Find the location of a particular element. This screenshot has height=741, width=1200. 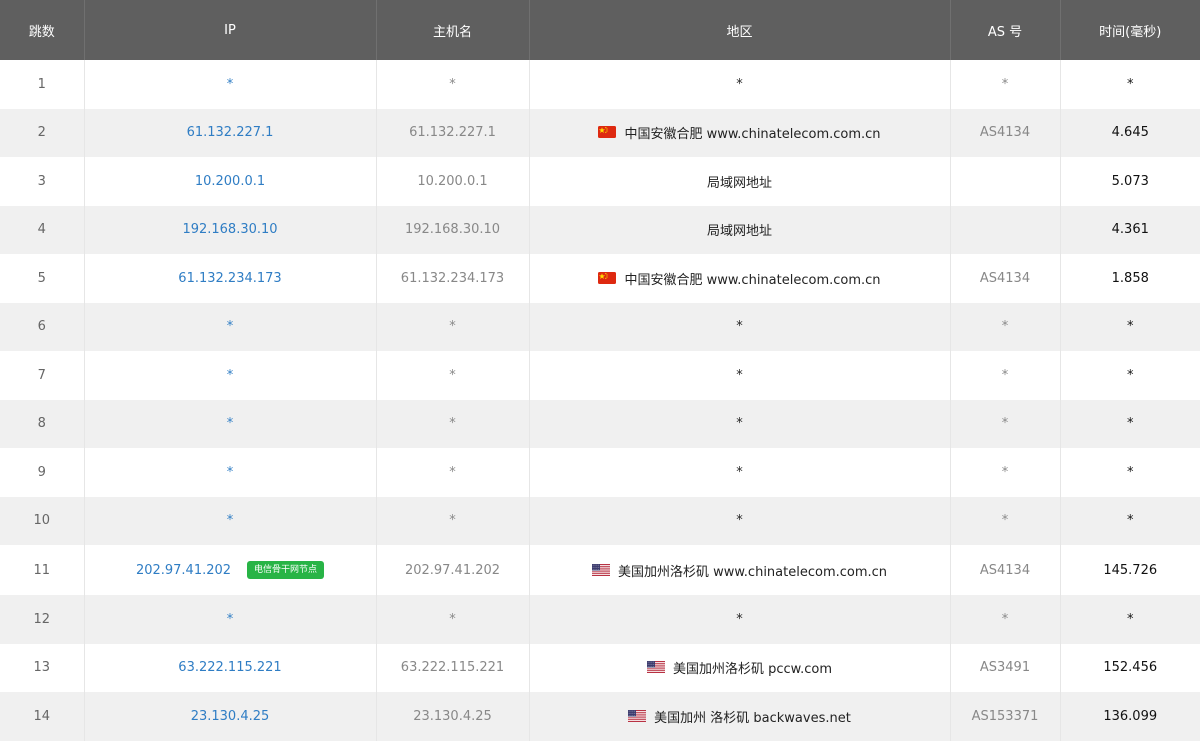

hop-number: 12 is located at coordinates (42, 619).